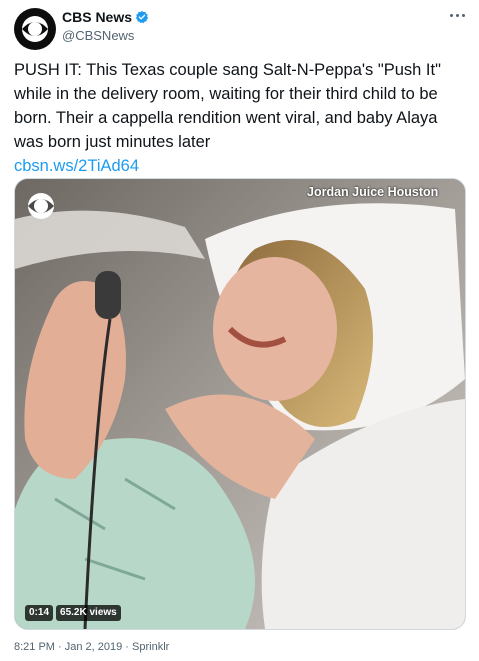 The width and height of the screenshot is (479, 661). Describe the element at coordinates (373, 192) in the screenshot. I see `video-watermark: Jordan Juice Houston` at that location.